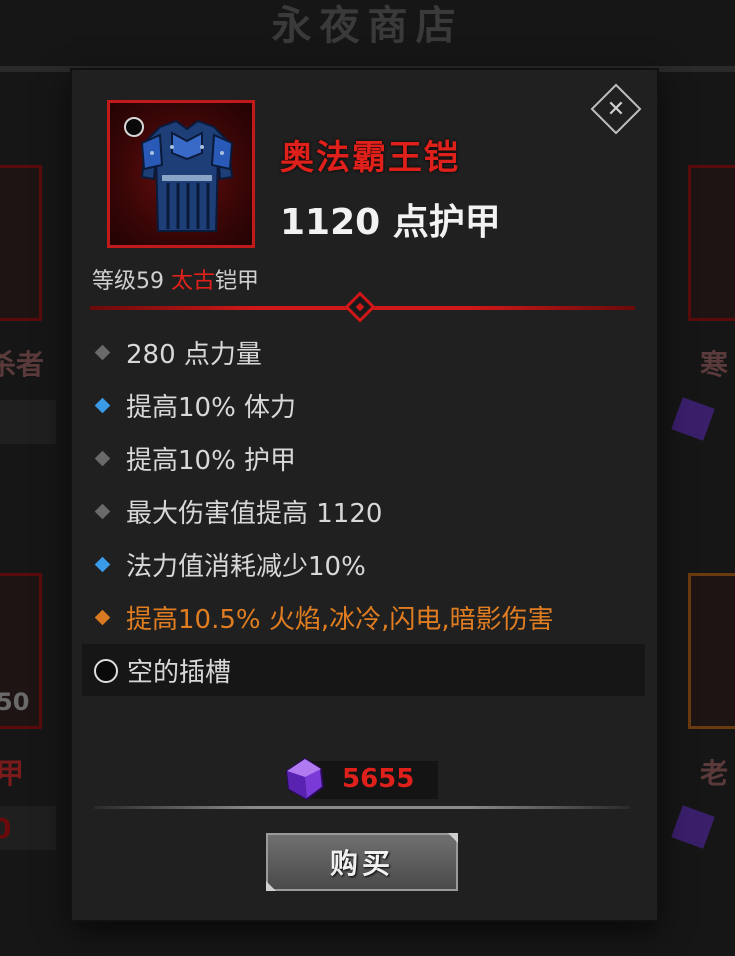  Describe the element at coordinates (390, 222) in the screenshot. I see `item-armor-value: 1120 点护甲` at that location.